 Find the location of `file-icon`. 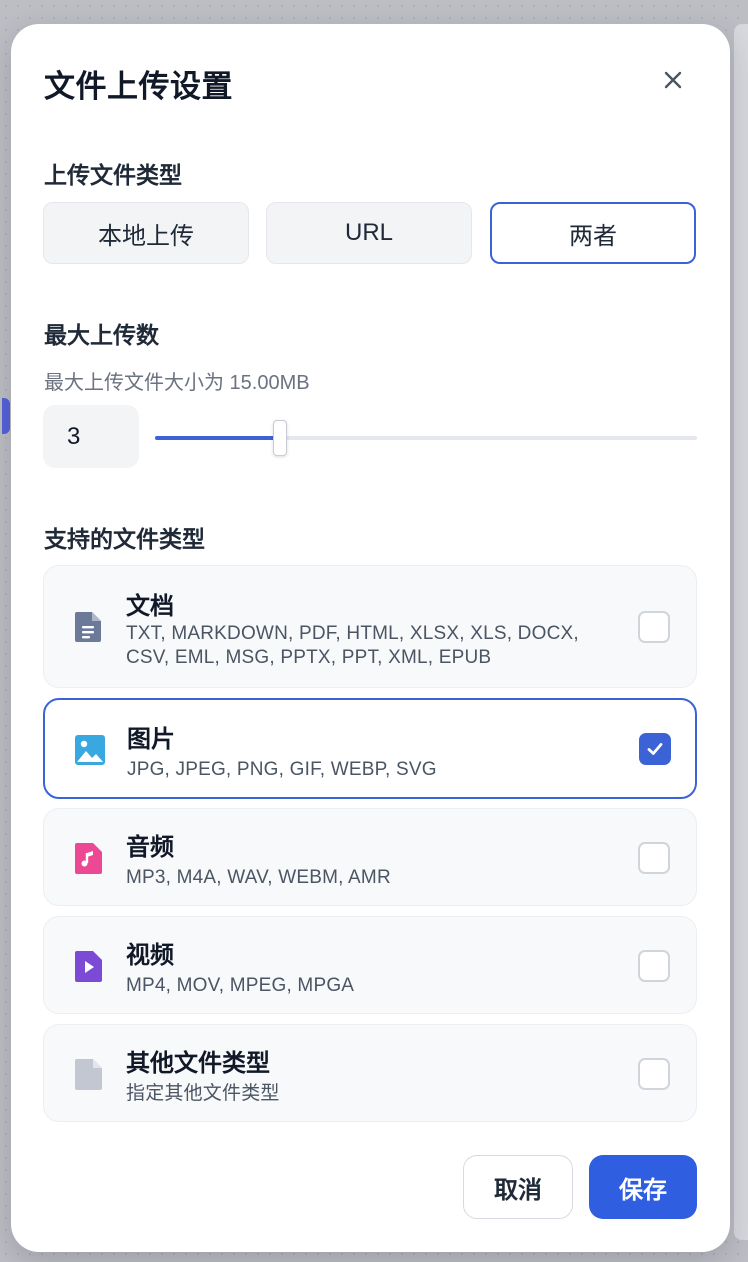

file-icon is located at coordinates (88, 1074).